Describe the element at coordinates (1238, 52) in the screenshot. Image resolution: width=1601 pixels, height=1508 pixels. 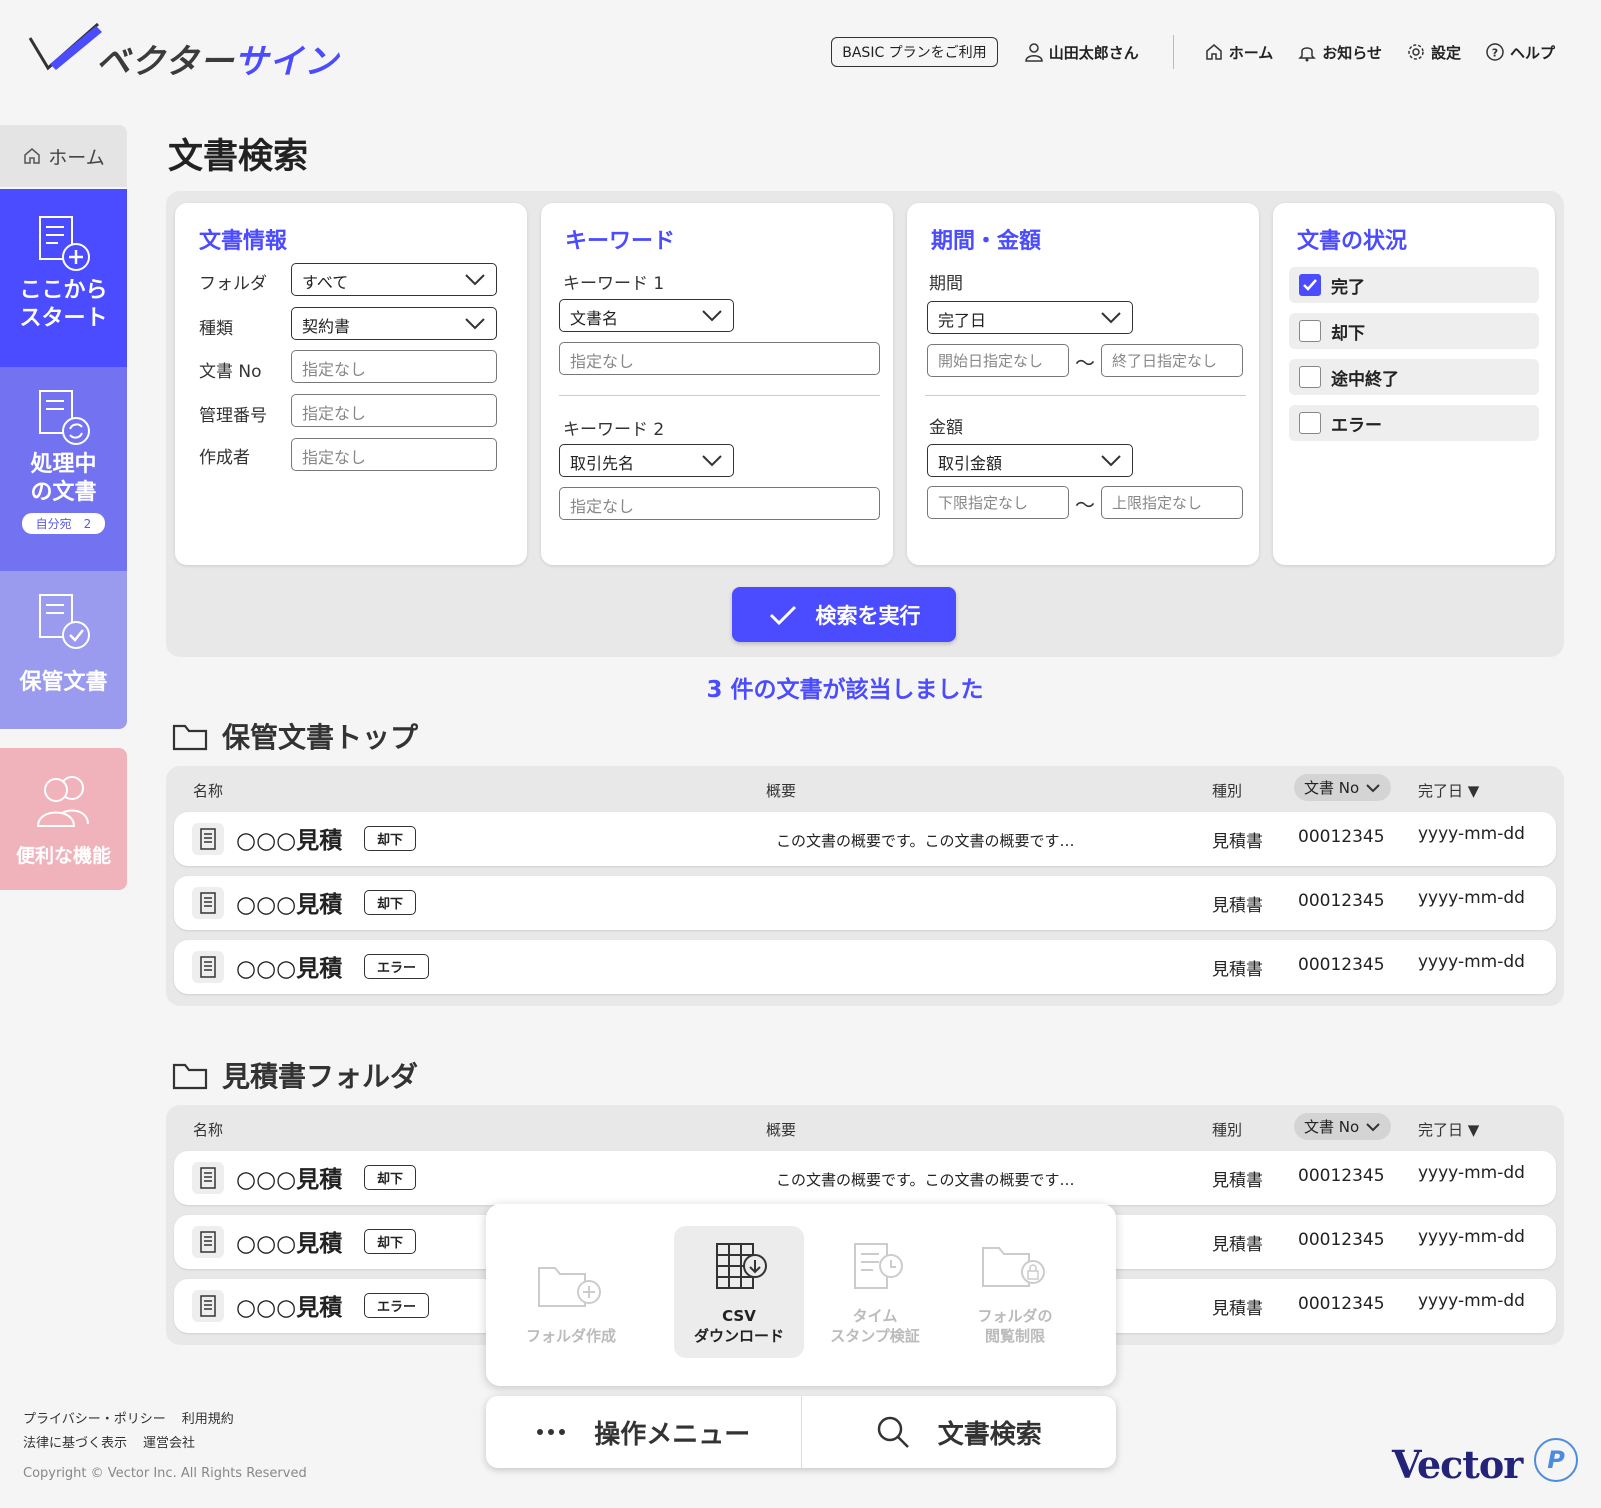
I see `nav-home: ホーム` at that location.